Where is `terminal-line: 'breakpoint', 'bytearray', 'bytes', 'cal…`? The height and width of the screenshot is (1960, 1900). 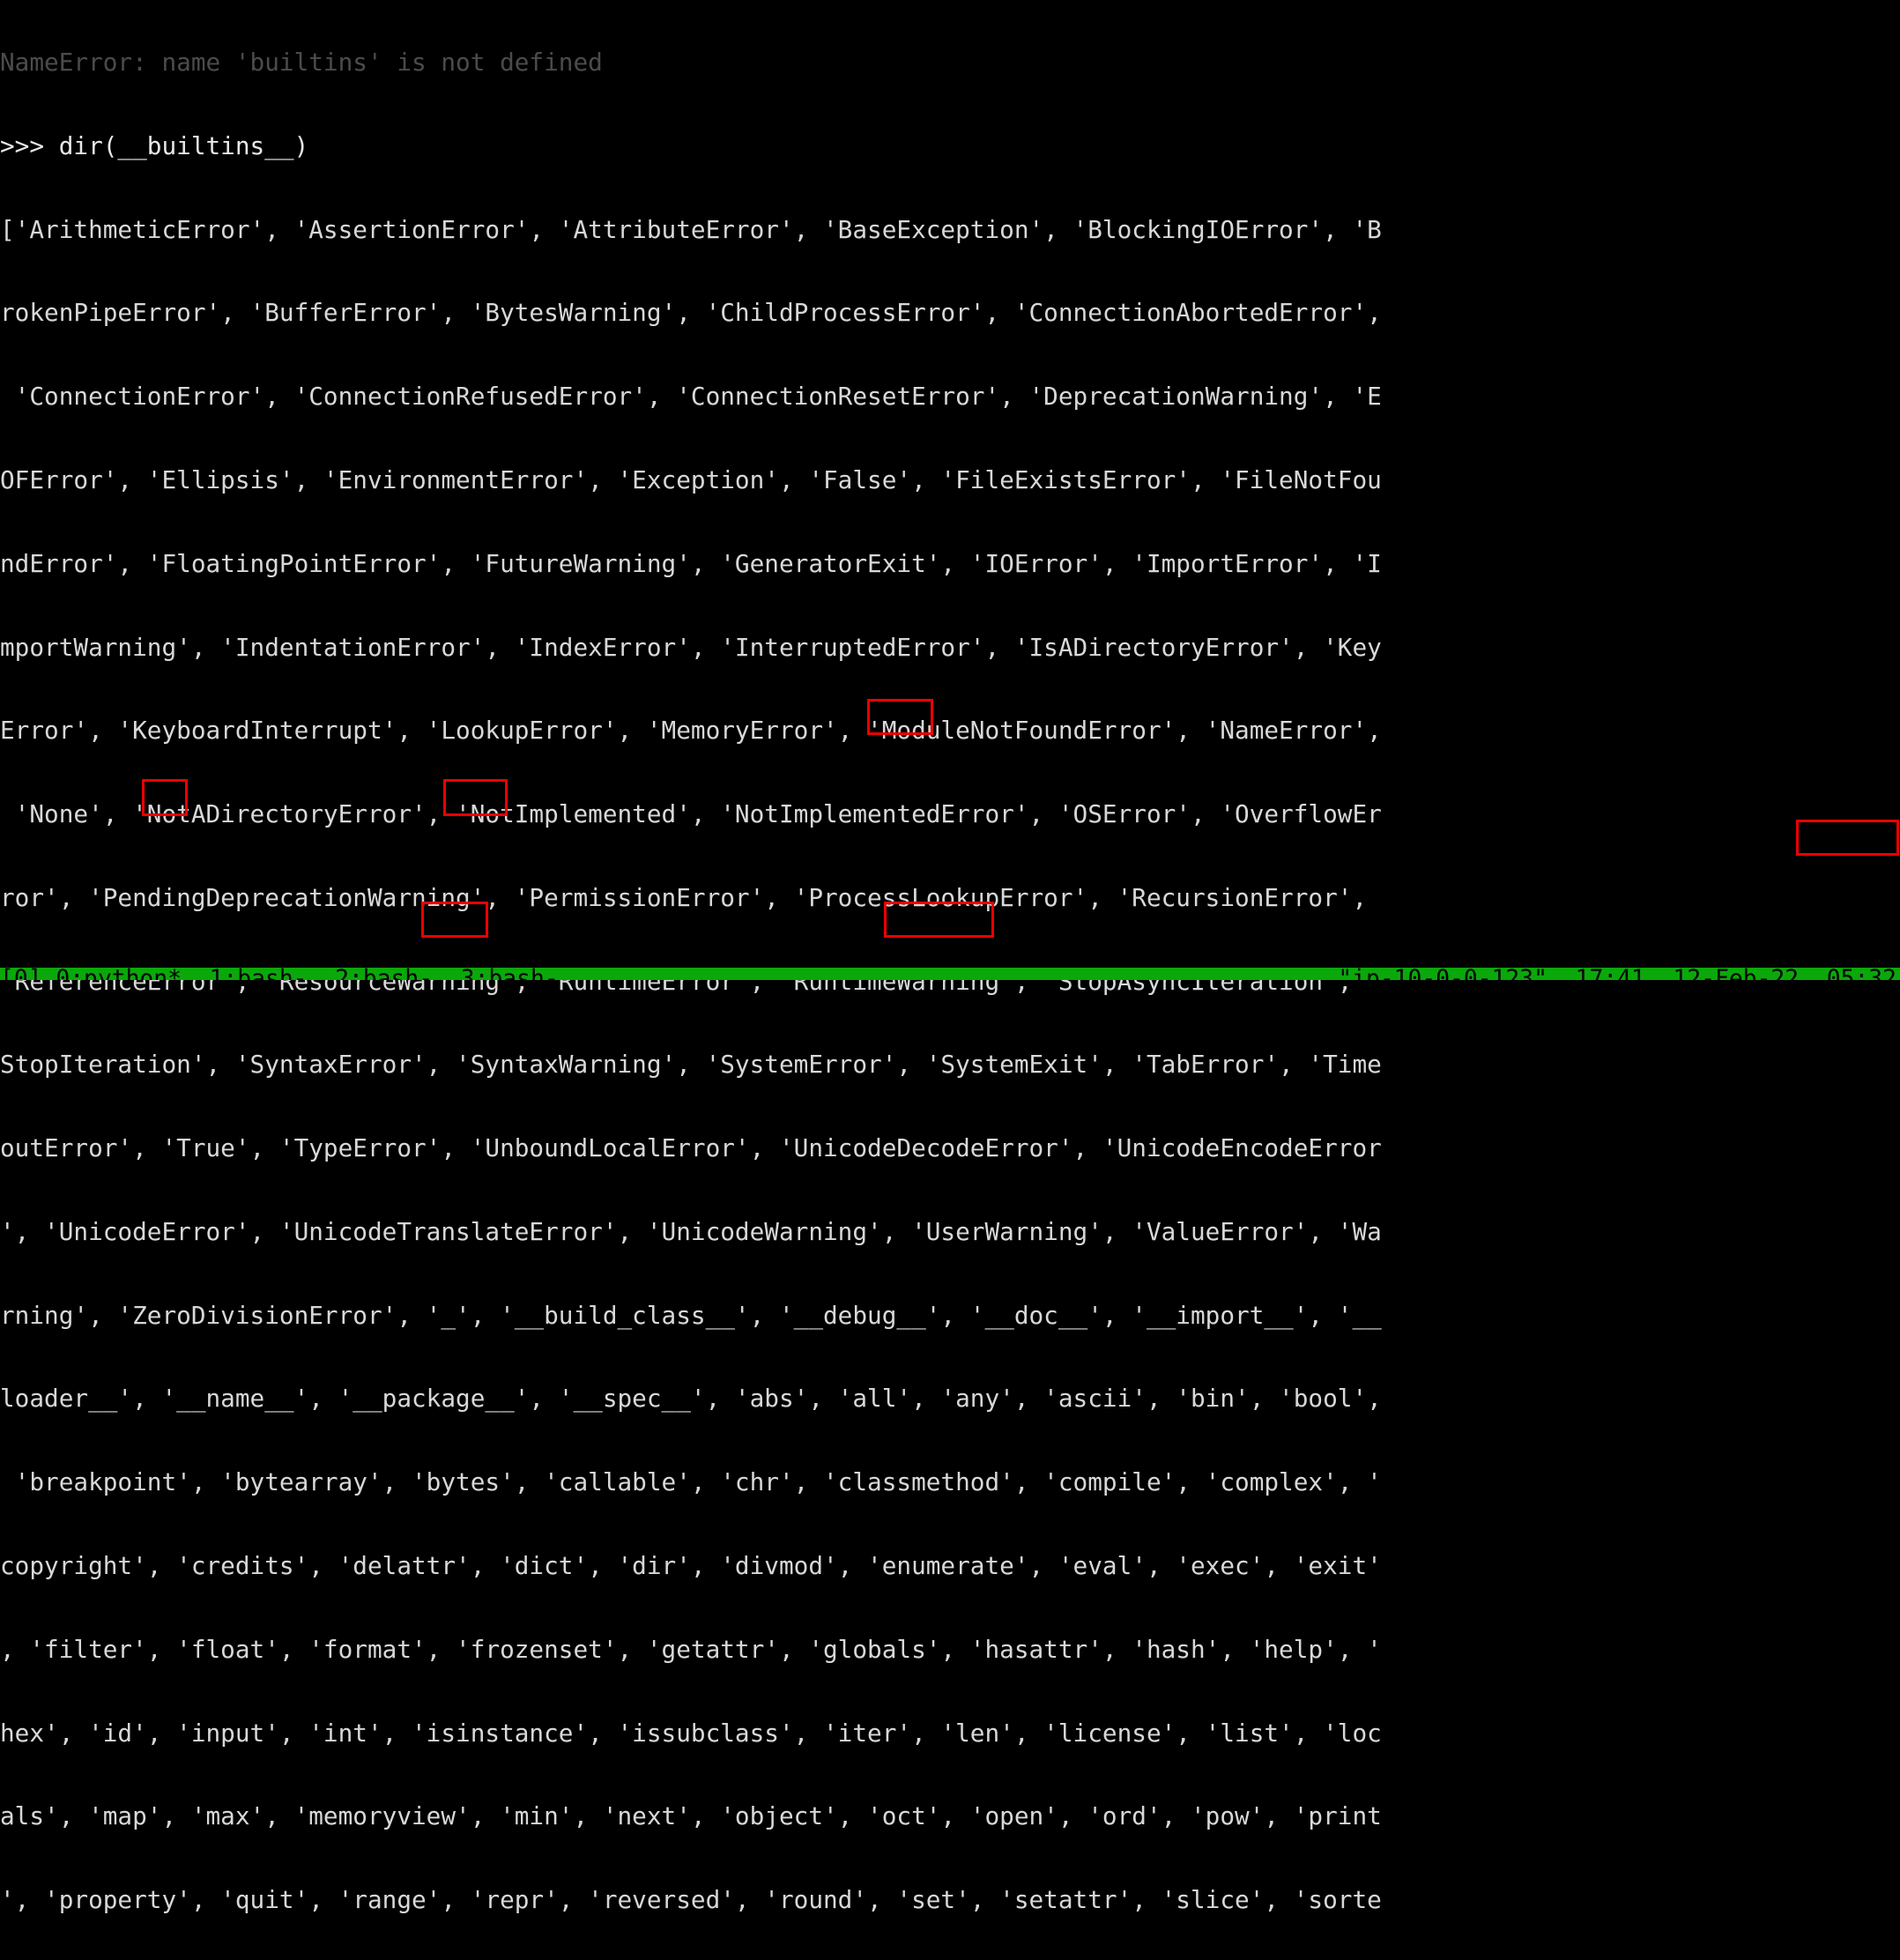
terminal-line: 'breakpoint', 'bytearray', 'bytes', 'cal… is located at coordinates (691, 1482).